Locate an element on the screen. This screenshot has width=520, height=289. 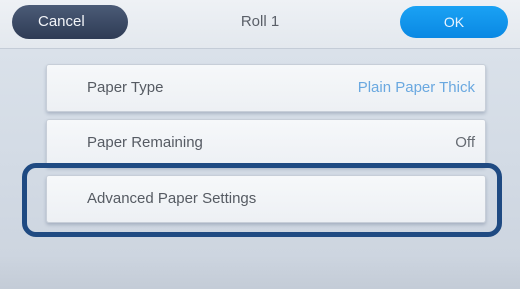
page-title: Roll 1 is located at coordinates (260, 21).